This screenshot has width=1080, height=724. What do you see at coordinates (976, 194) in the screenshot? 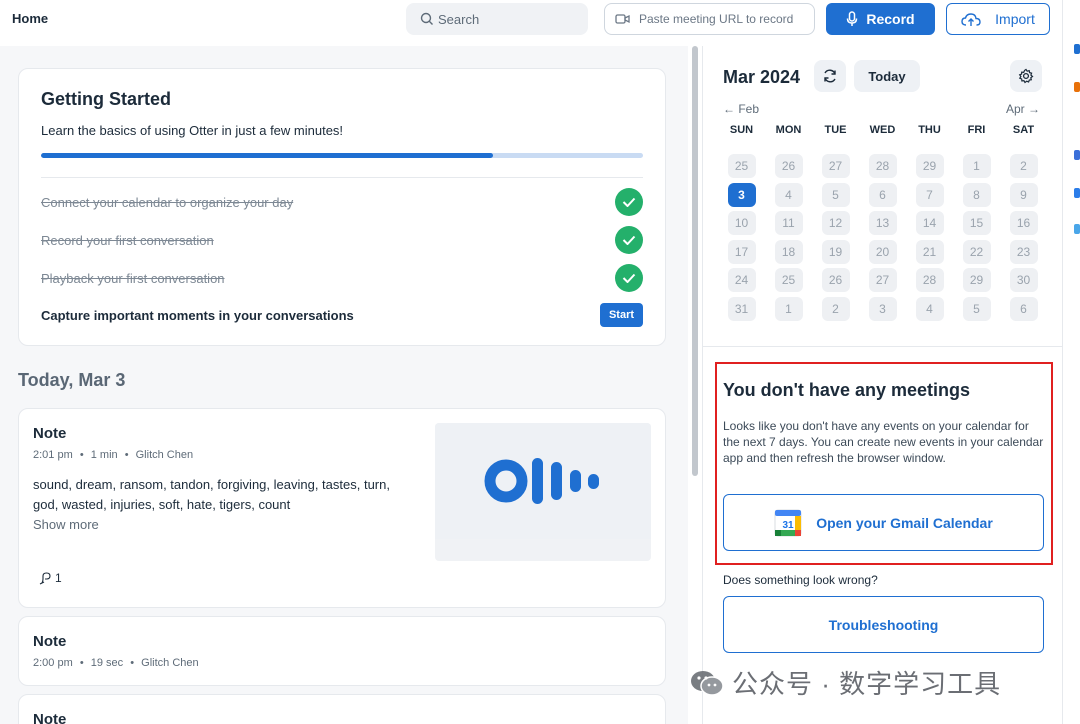
I see `calendar-day: 8` at bounding box center [976, 194].